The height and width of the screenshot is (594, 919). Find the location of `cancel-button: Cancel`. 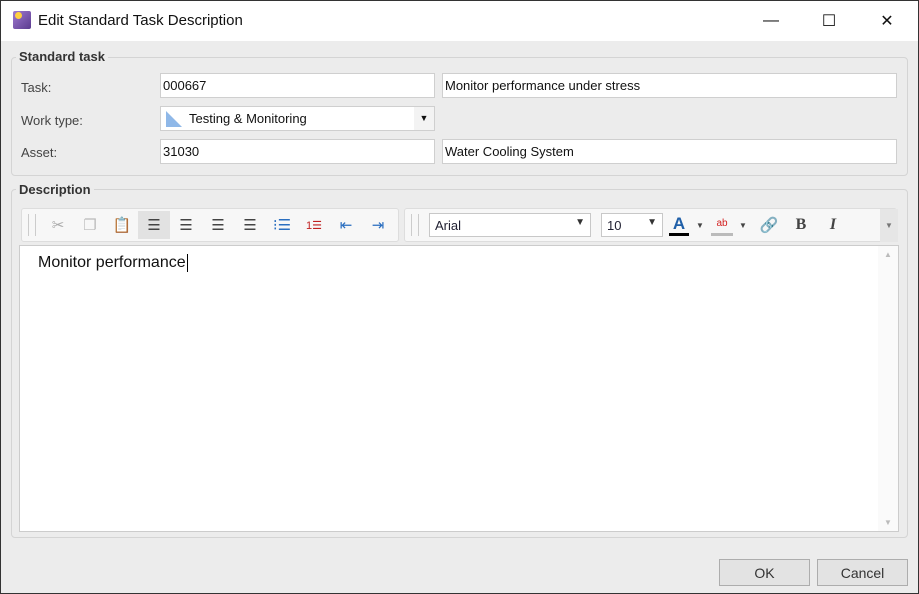

cancel-button: Cancel is located at coordinates (862, 572).